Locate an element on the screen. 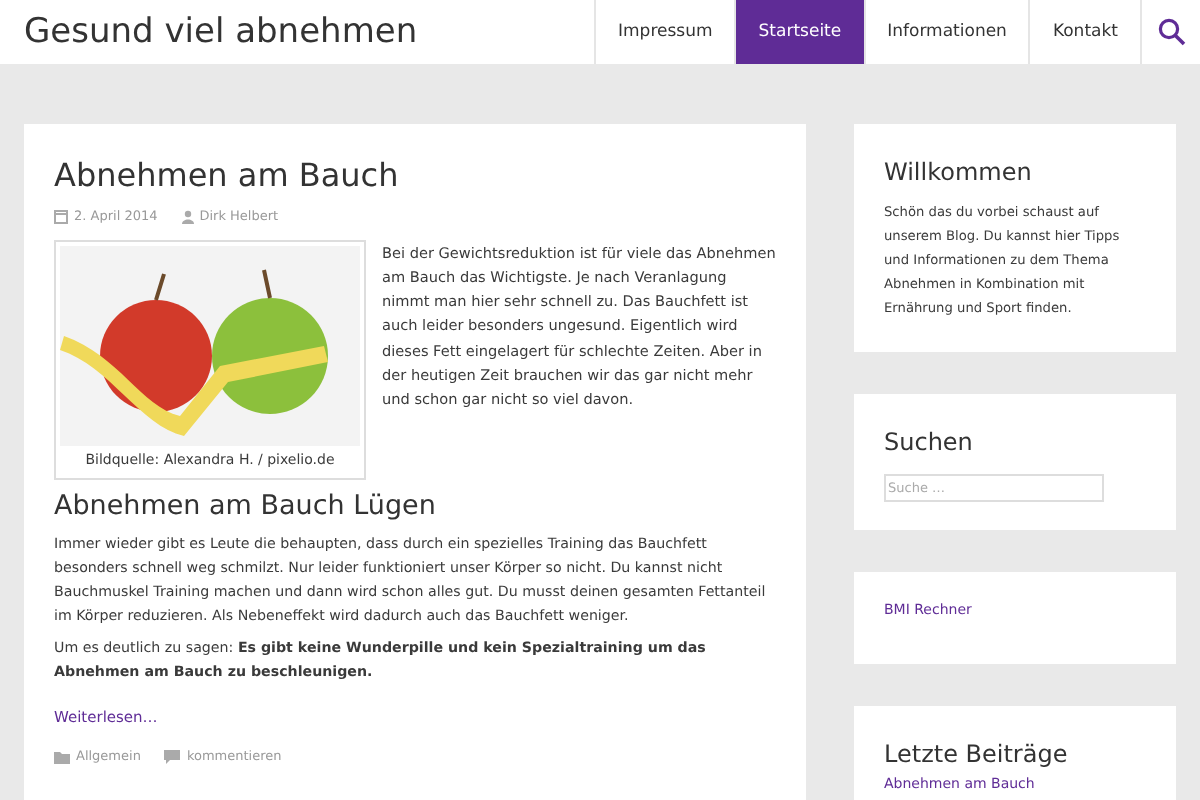 The width and height of the screenshot is (1200, 800). widget-title: Willkommen is located at coordinates (959, 172).